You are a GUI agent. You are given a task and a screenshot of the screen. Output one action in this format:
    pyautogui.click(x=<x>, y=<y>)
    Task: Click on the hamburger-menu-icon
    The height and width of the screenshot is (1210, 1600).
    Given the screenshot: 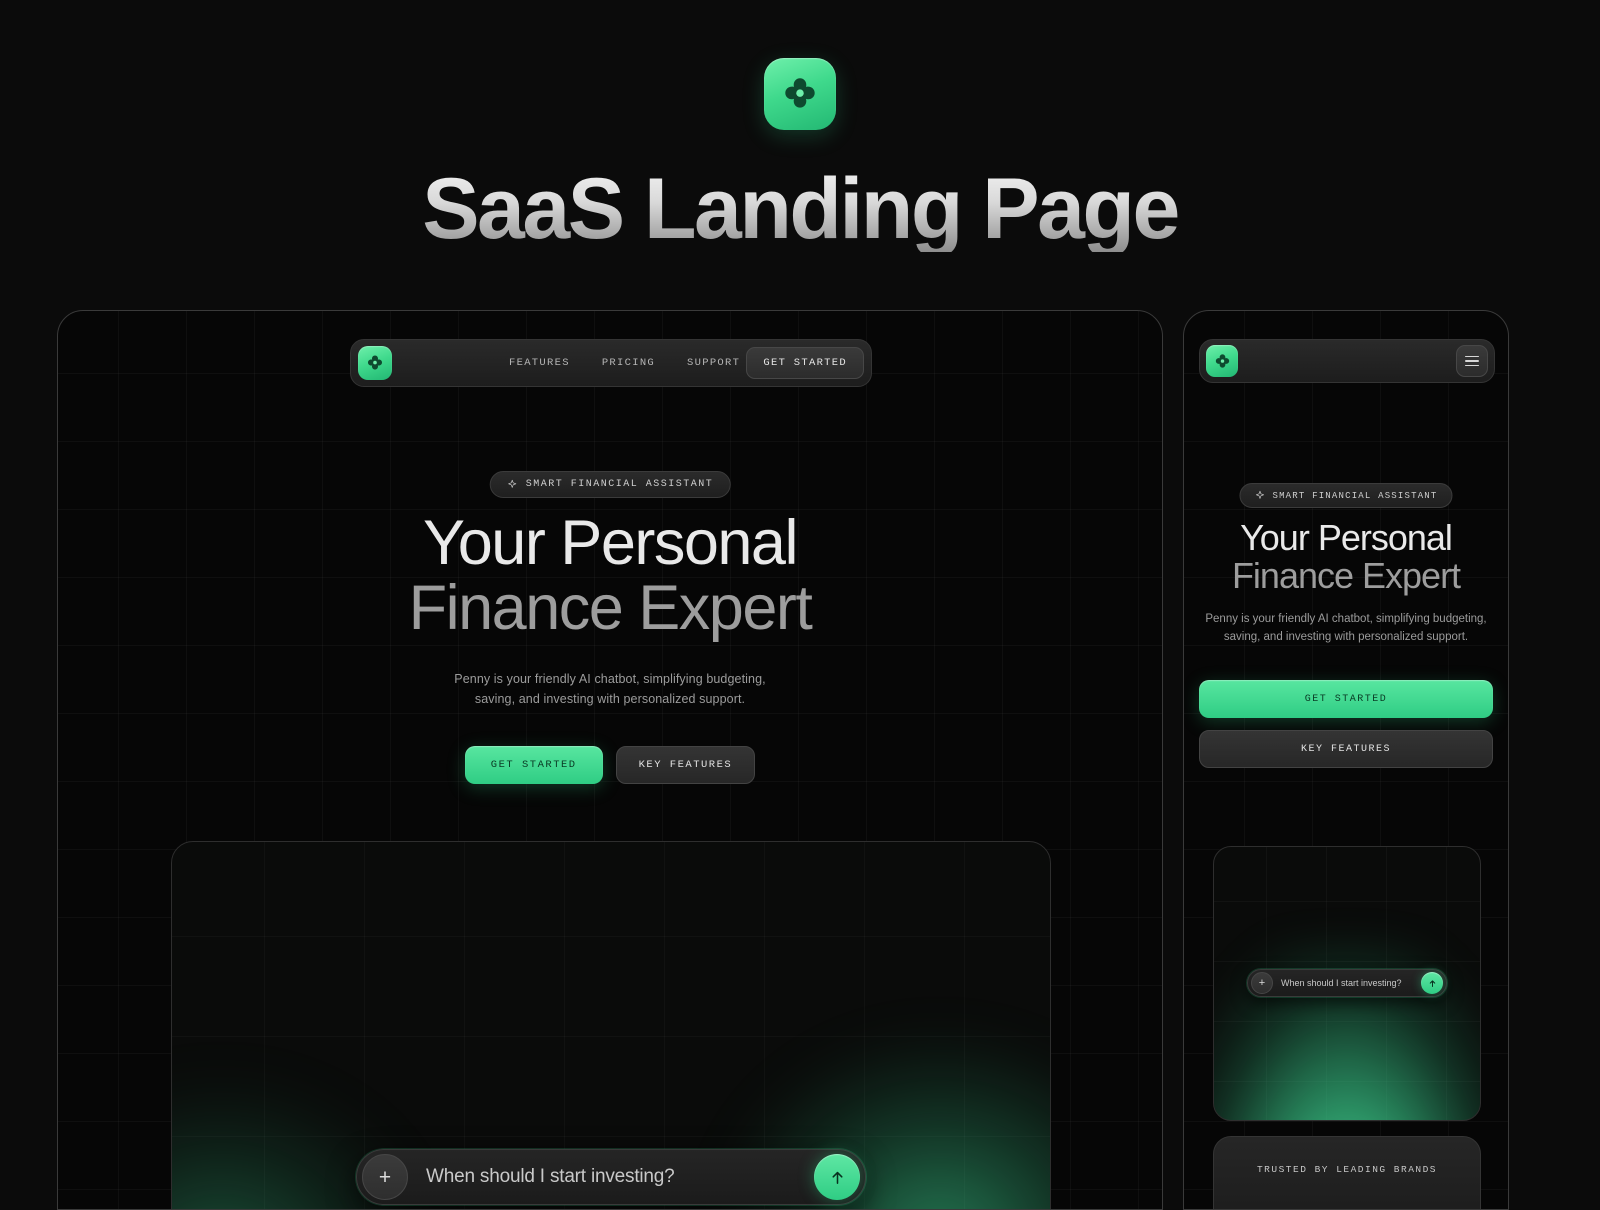 What is the action you would take?
    pyautogui.click(x=1472, y=361)
    